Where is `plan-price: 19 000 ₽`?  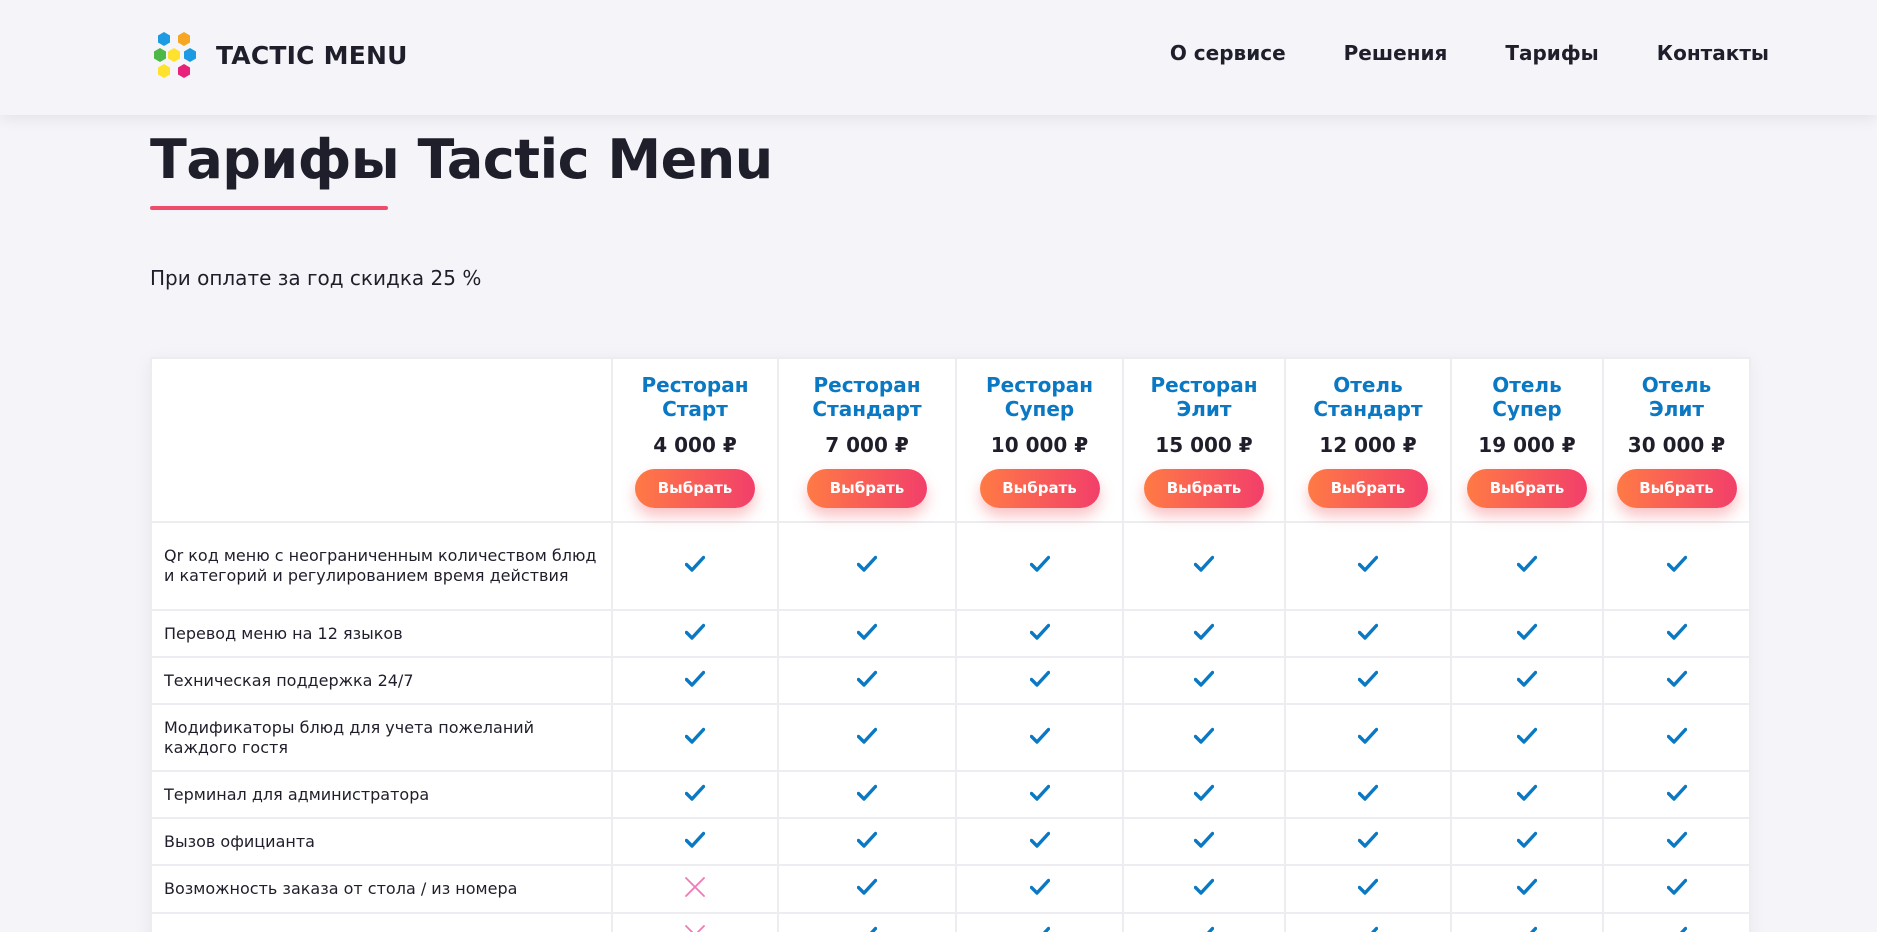
plan-price: 19 000 ₽ is located at coordinates (1527, 445).